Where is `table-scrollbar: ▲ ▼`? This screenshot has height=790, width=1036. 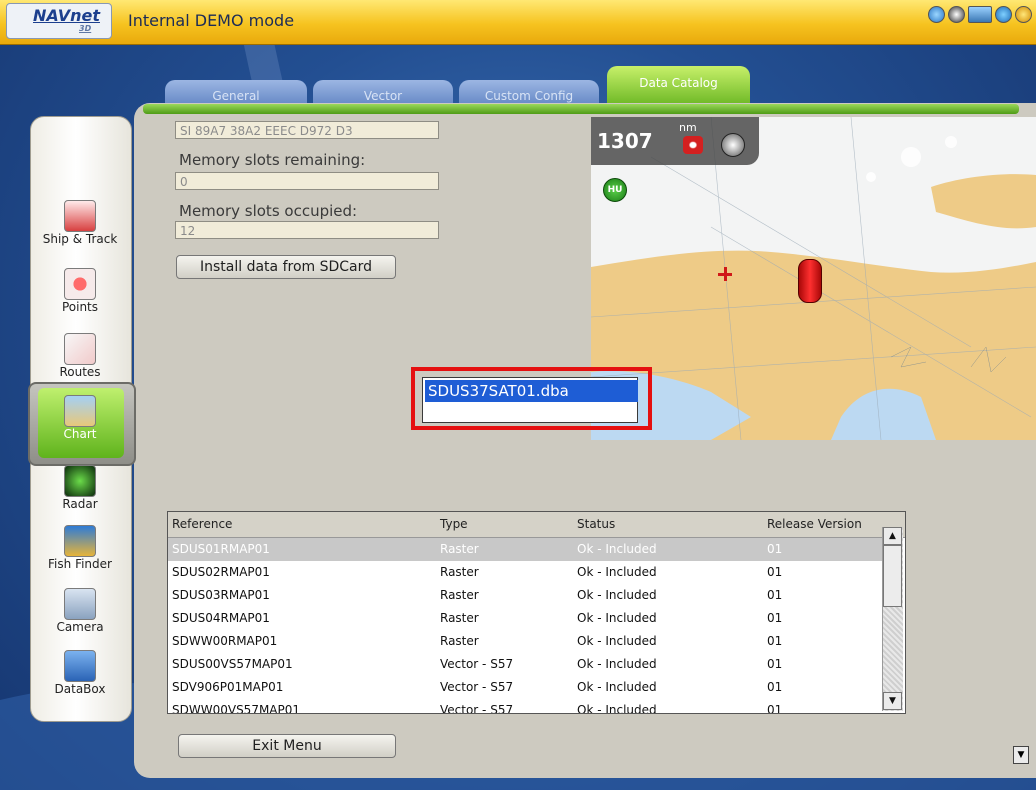
table-scrollbar: ▲ ▼ is located at coordinates (892, 619).